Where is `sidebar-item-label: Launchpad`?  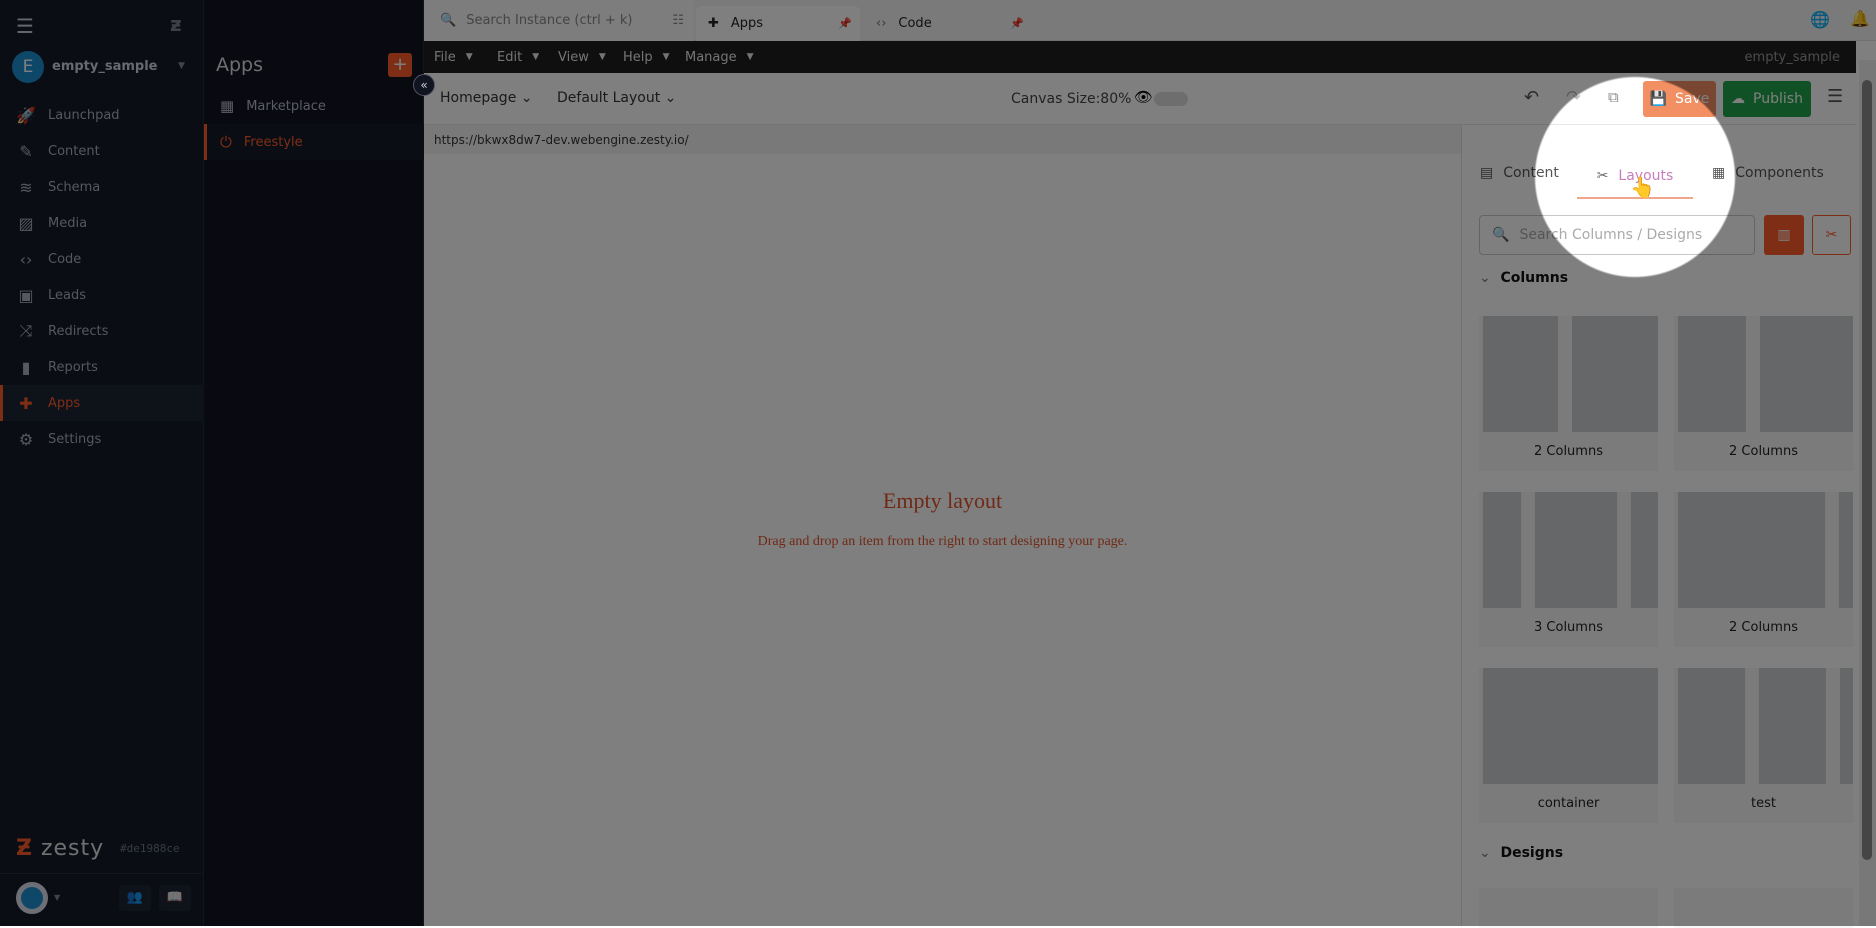
sidebar-item-label: Launchpad is located at coordinates (84, 115).